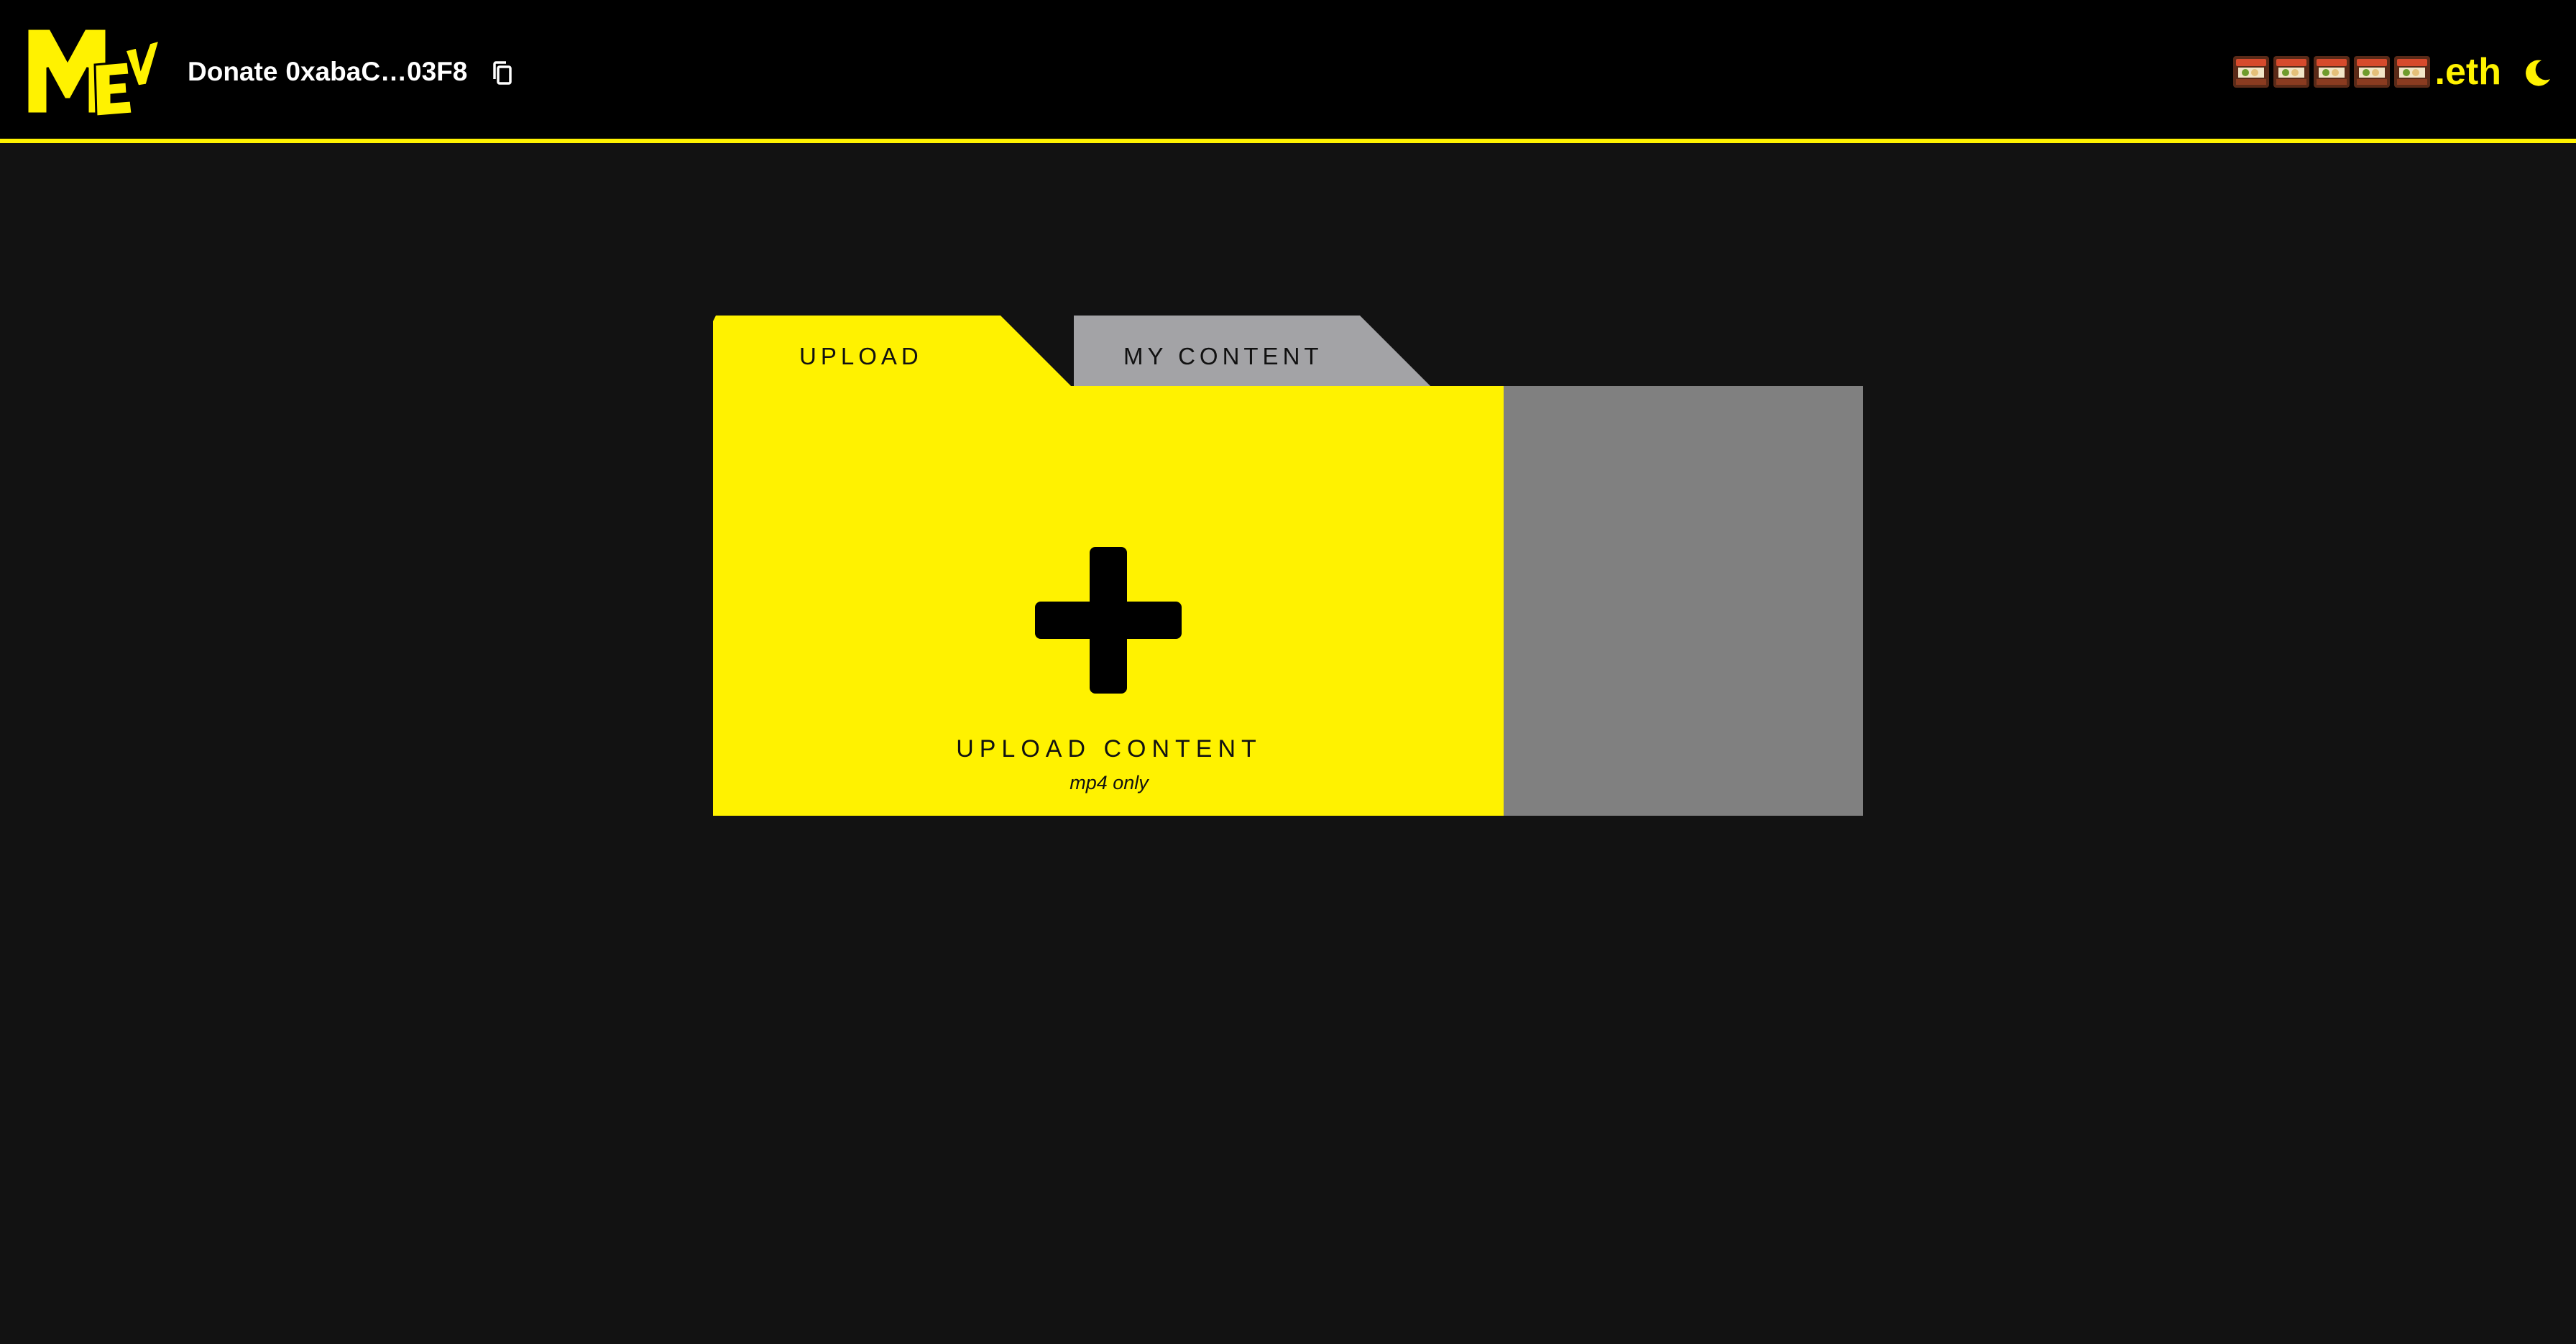  I want to click on plus-icon, so click(1108, 620).